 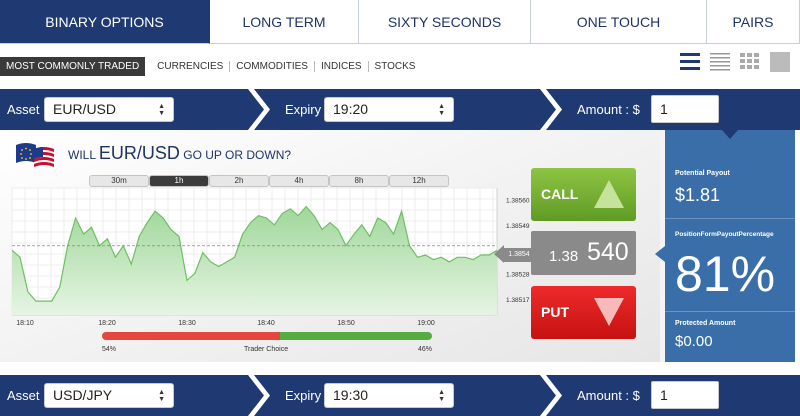 What do you see at coordinates (35, 155) in the screenshot?
I see `eu-us-flag-icon` at bounding box center [35, 155].